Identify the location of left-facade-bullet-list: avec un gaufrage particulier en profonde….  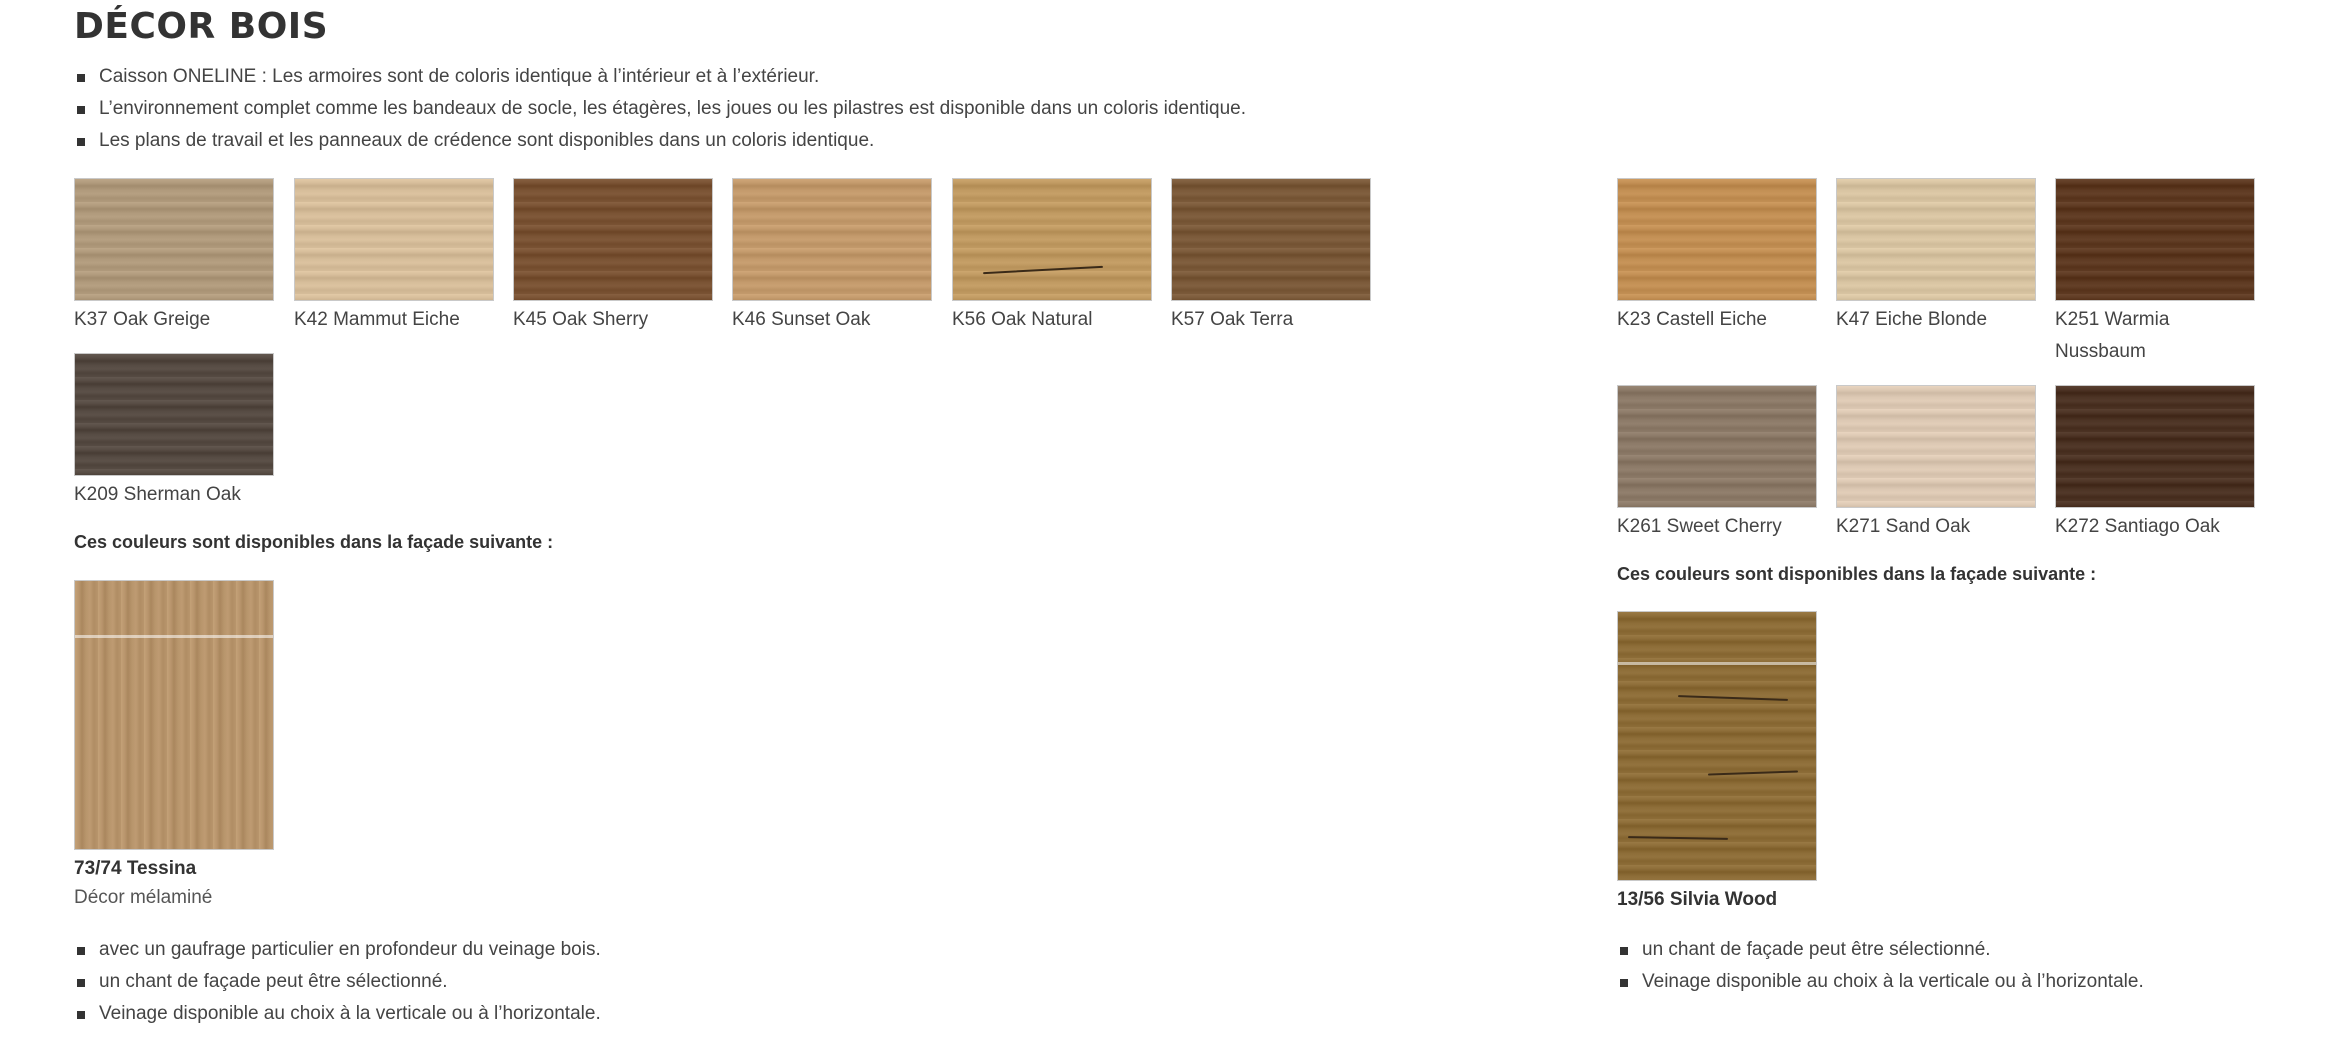
(337, 982).